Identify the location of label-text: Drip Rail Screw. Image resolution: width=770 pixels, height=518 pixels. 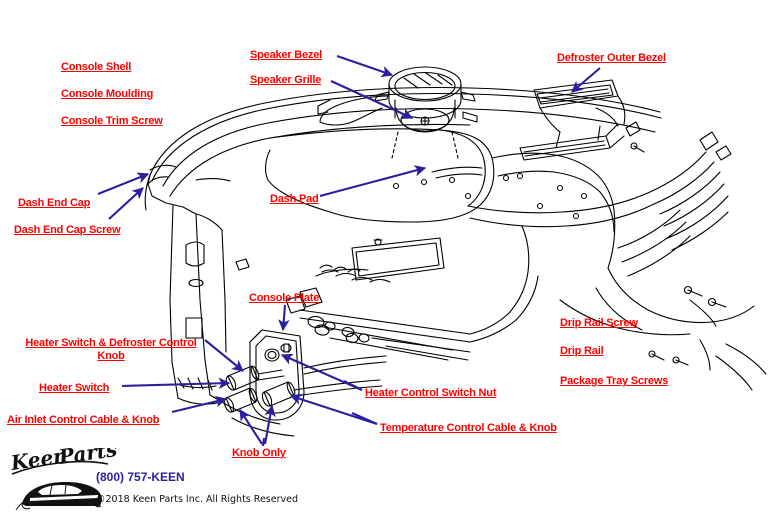
(599, 323).